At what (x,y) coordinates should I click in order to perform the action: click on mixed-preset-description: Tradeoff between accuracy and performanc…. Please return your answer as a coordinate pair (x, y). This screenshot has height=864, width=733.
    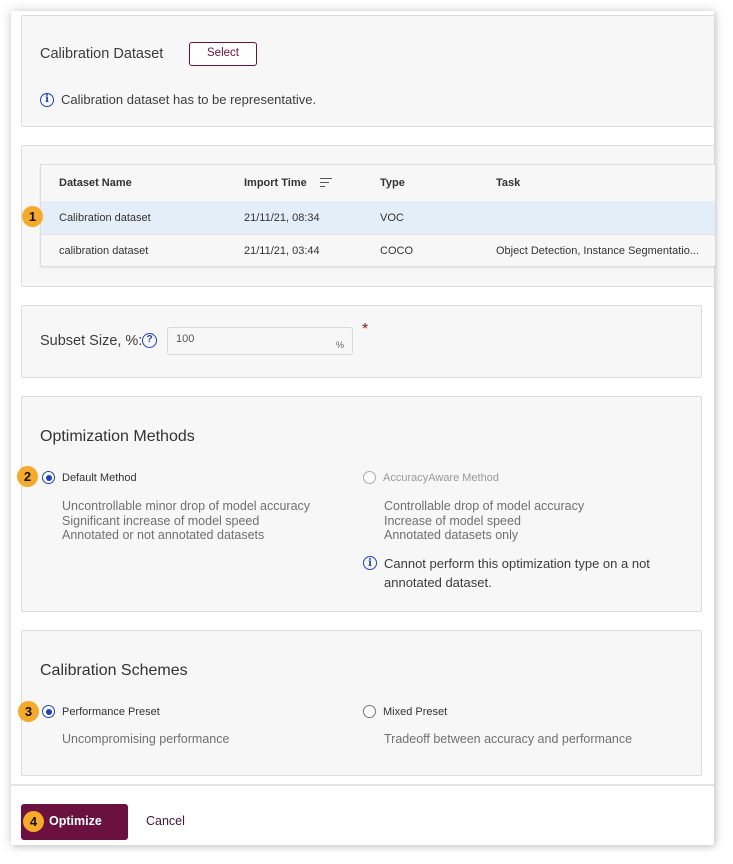
    Looking at the image, I should click on (508, 739).